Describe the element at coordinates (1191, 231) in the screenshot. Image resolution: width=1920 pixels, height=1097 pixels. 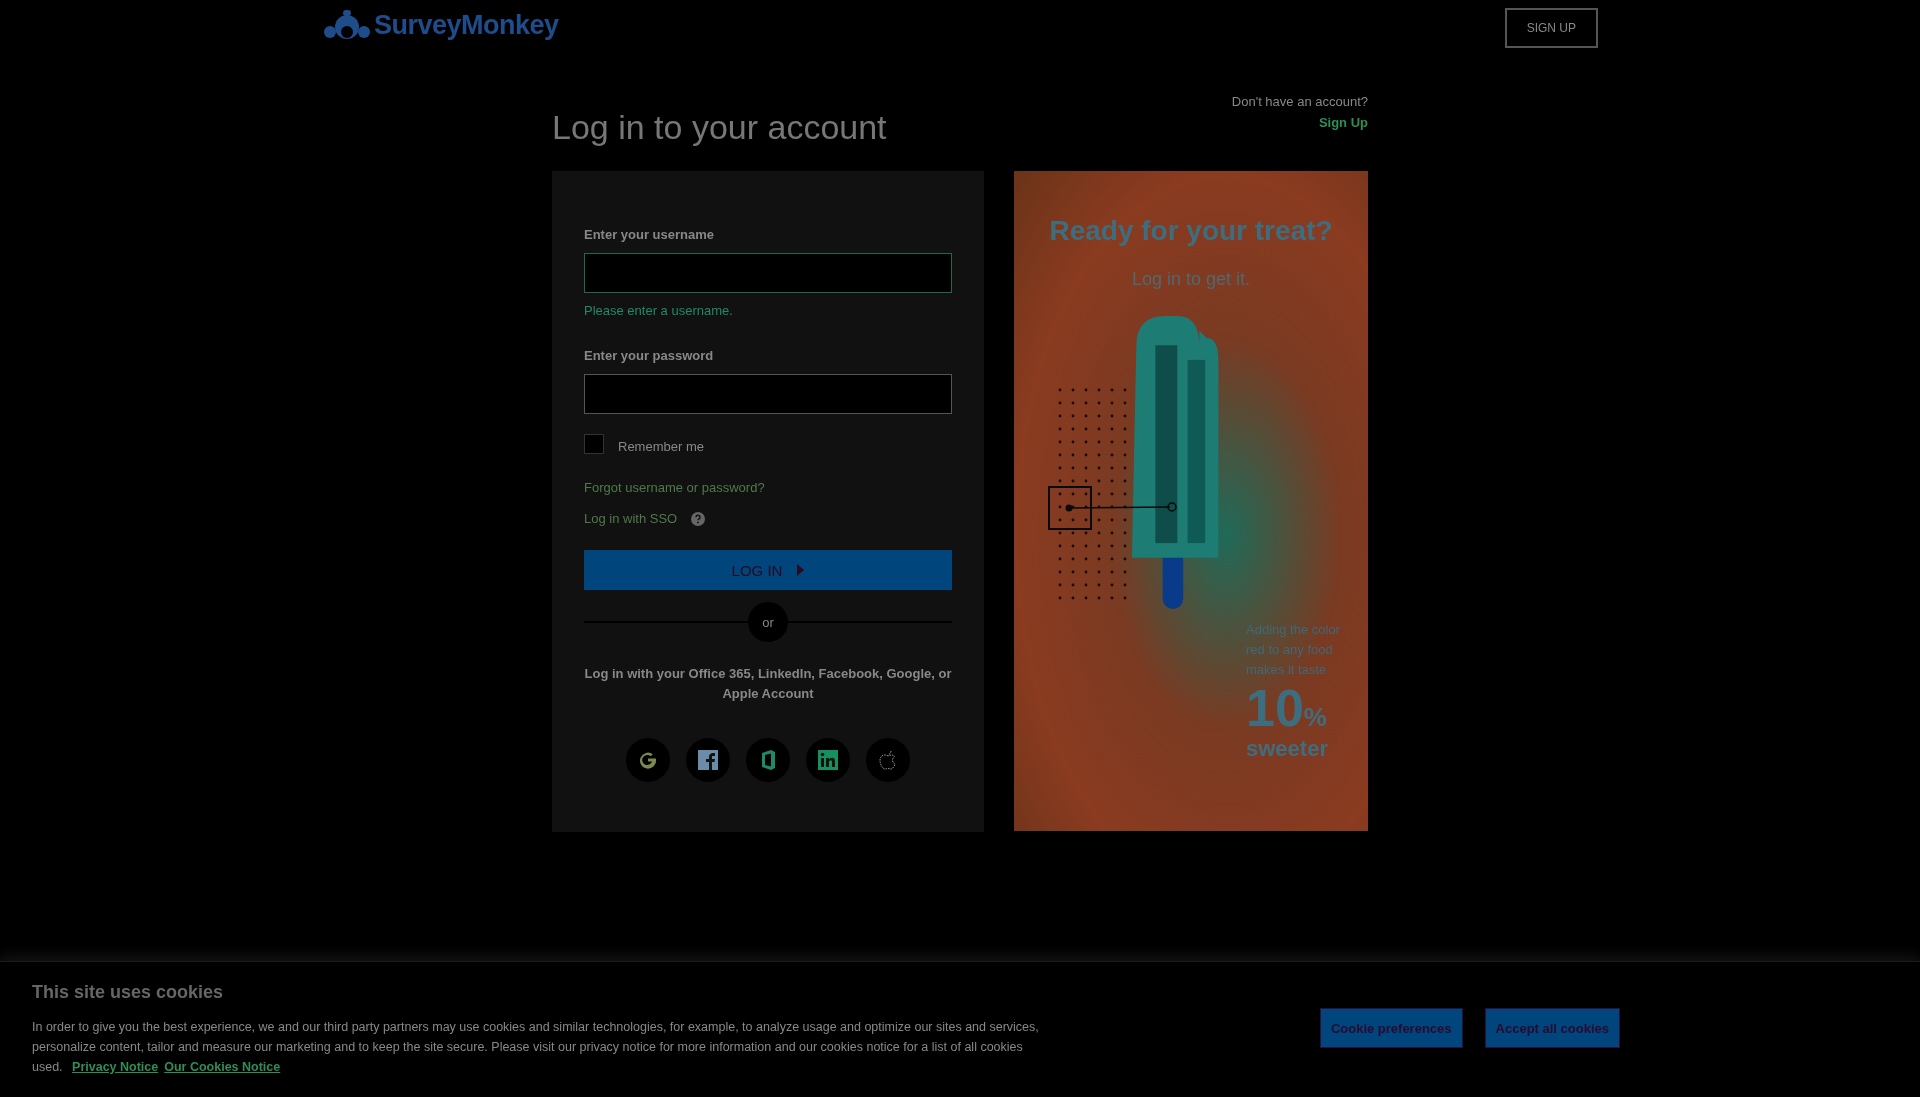
I see `promo-headline: Ready for your treat?` at that location.